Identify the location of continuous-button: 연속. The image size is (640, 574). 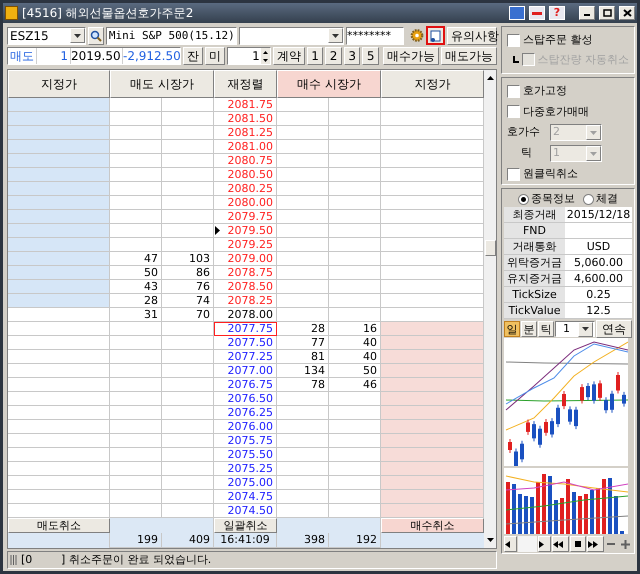
(614, 329).